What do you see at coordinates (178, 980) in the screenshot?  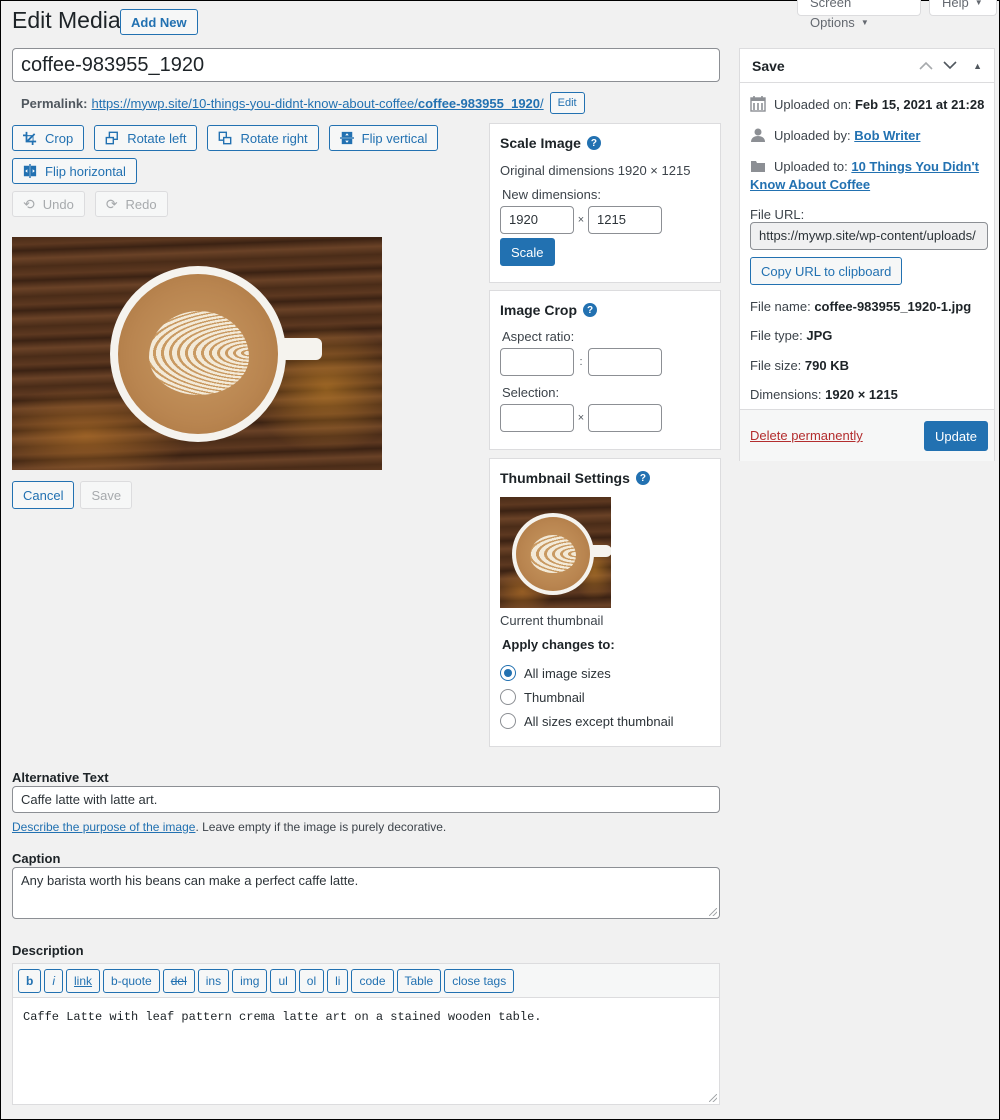 I see `qt-del-button: del` at bounding box center [178, 980].